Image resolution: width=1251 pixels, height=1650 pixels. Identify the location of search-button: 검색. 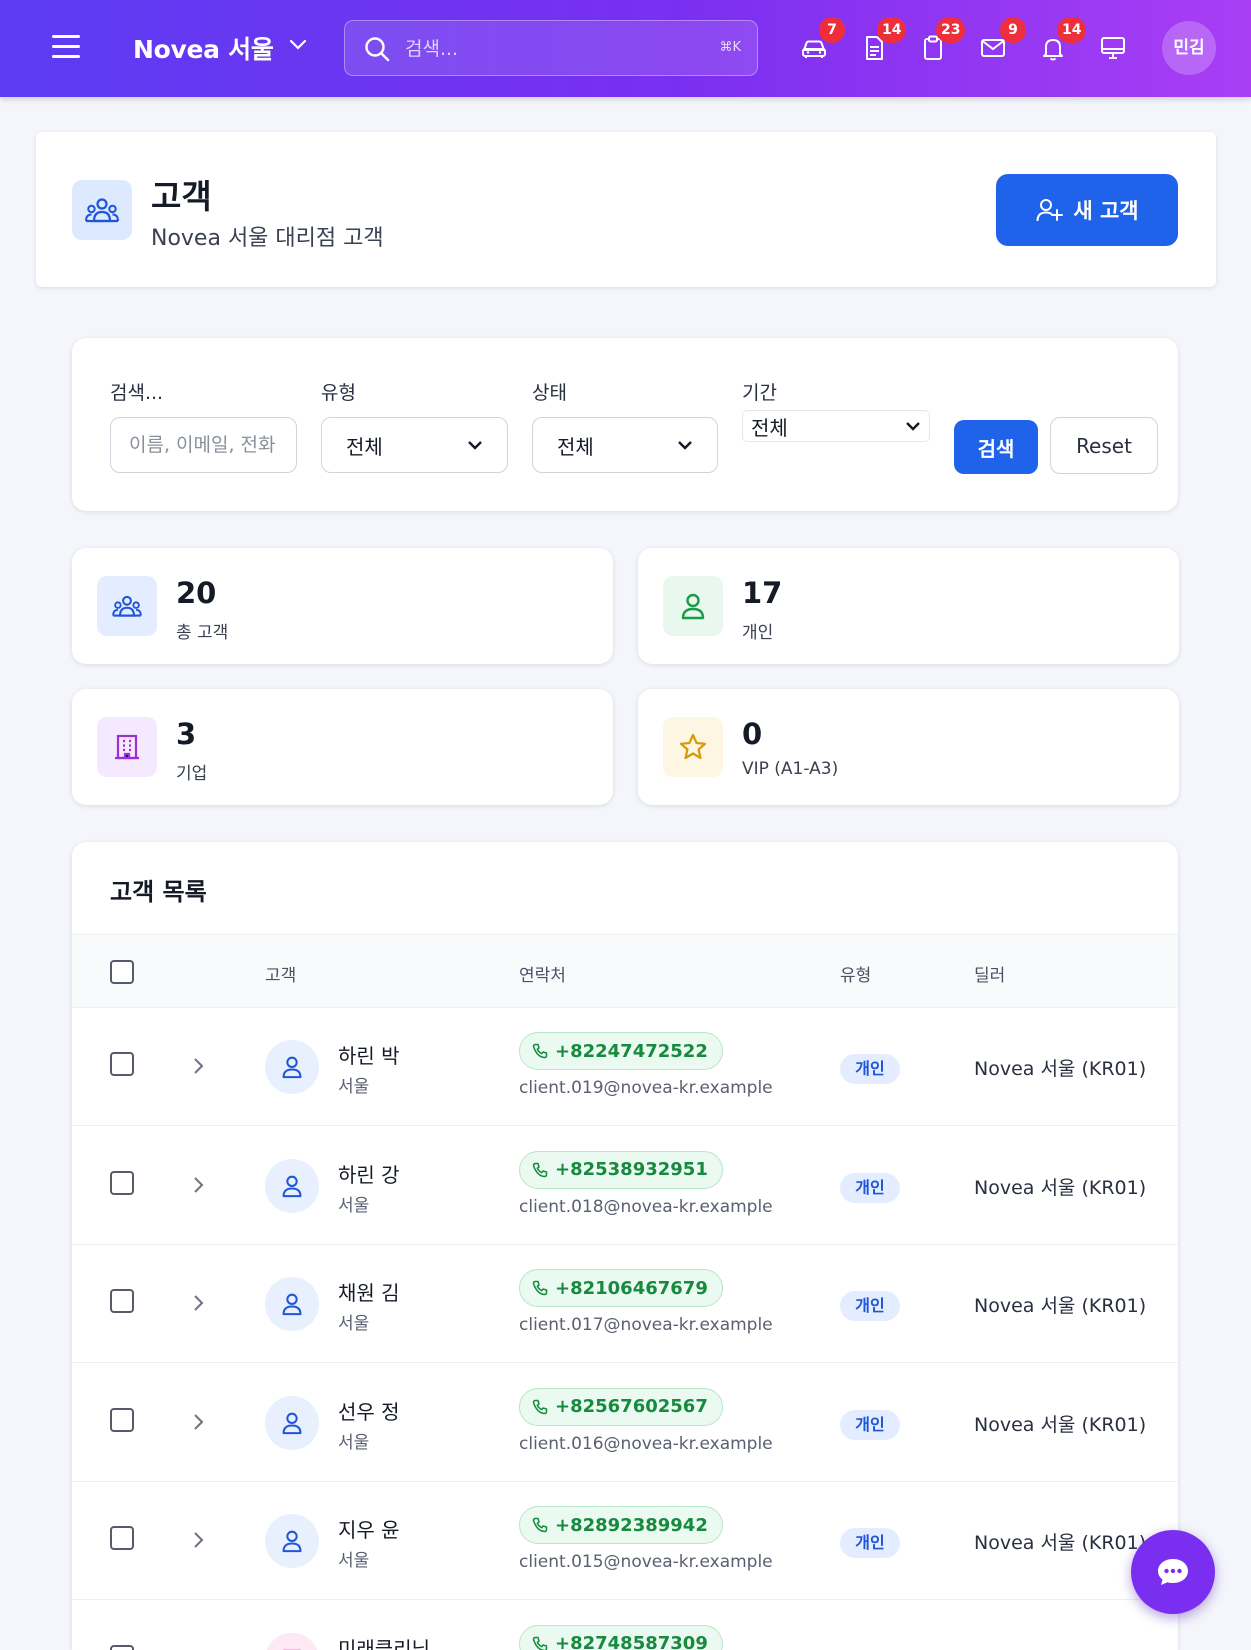
(996, 447).